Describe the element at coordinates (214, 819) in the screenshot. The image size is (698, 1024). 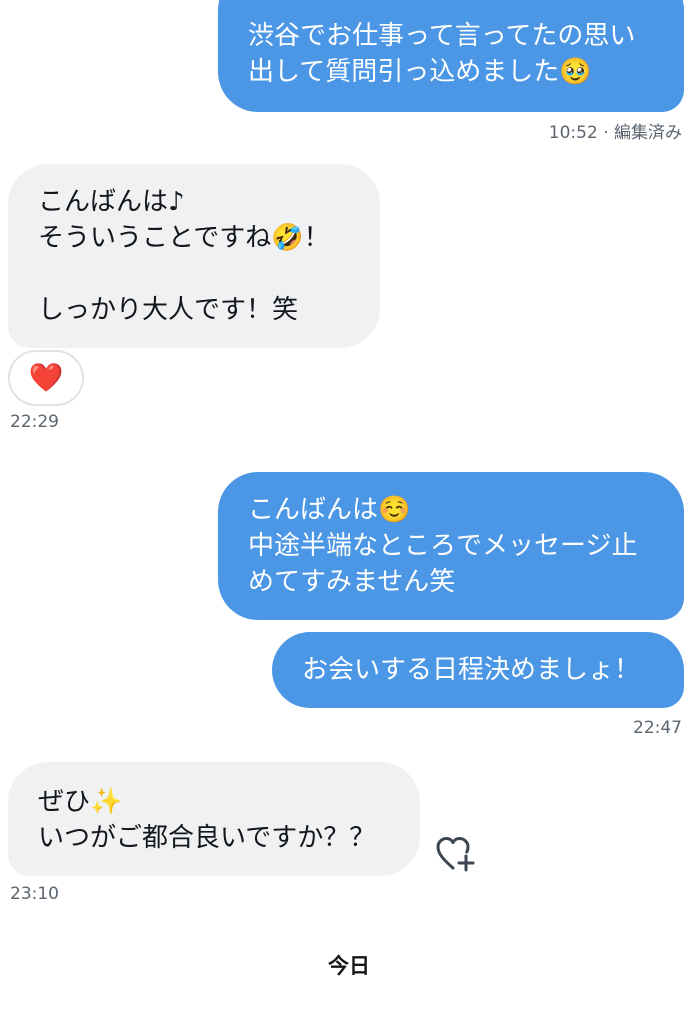
I see `incoming-message-2: ぜひ✨ いつがご都合良いですか？？` at that location.